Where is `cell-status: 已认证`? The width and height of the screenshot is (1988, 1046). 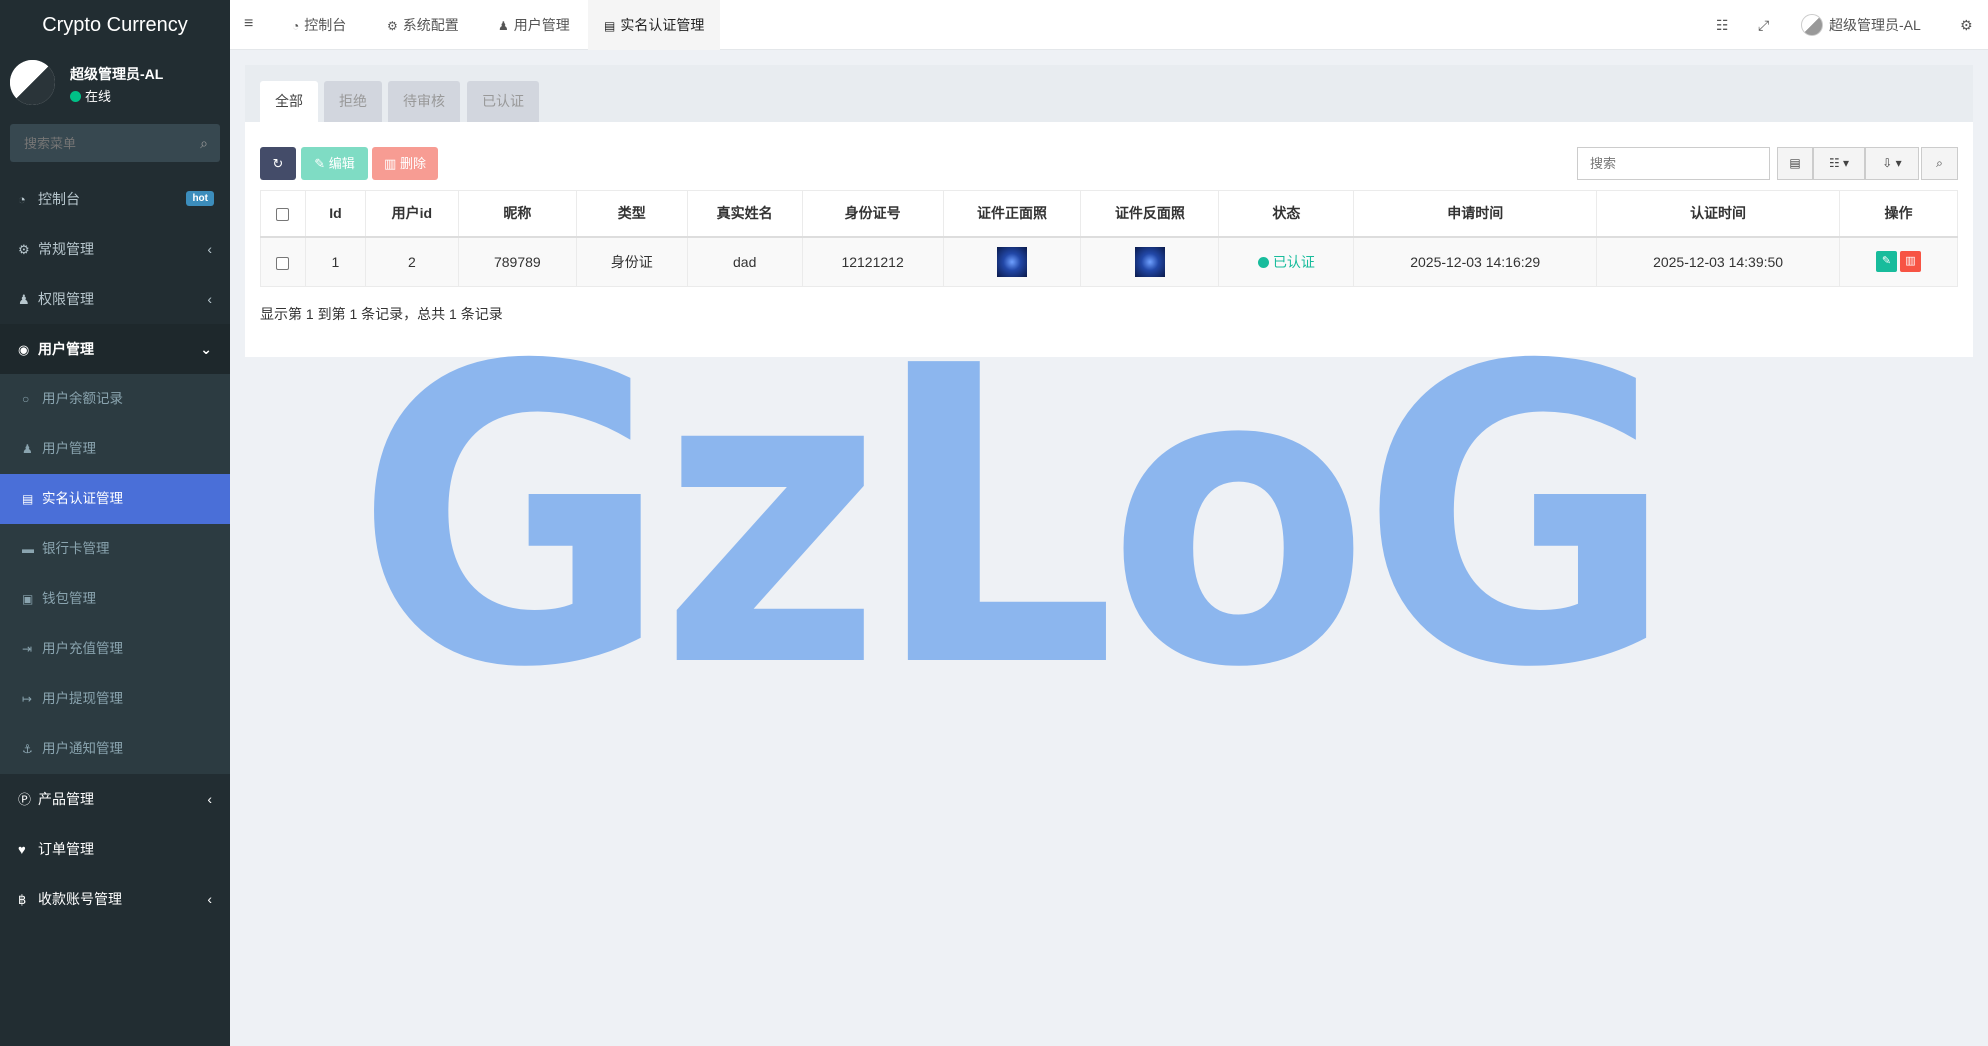 cell-status: 已认证 is located at coordinates (1286, 261).